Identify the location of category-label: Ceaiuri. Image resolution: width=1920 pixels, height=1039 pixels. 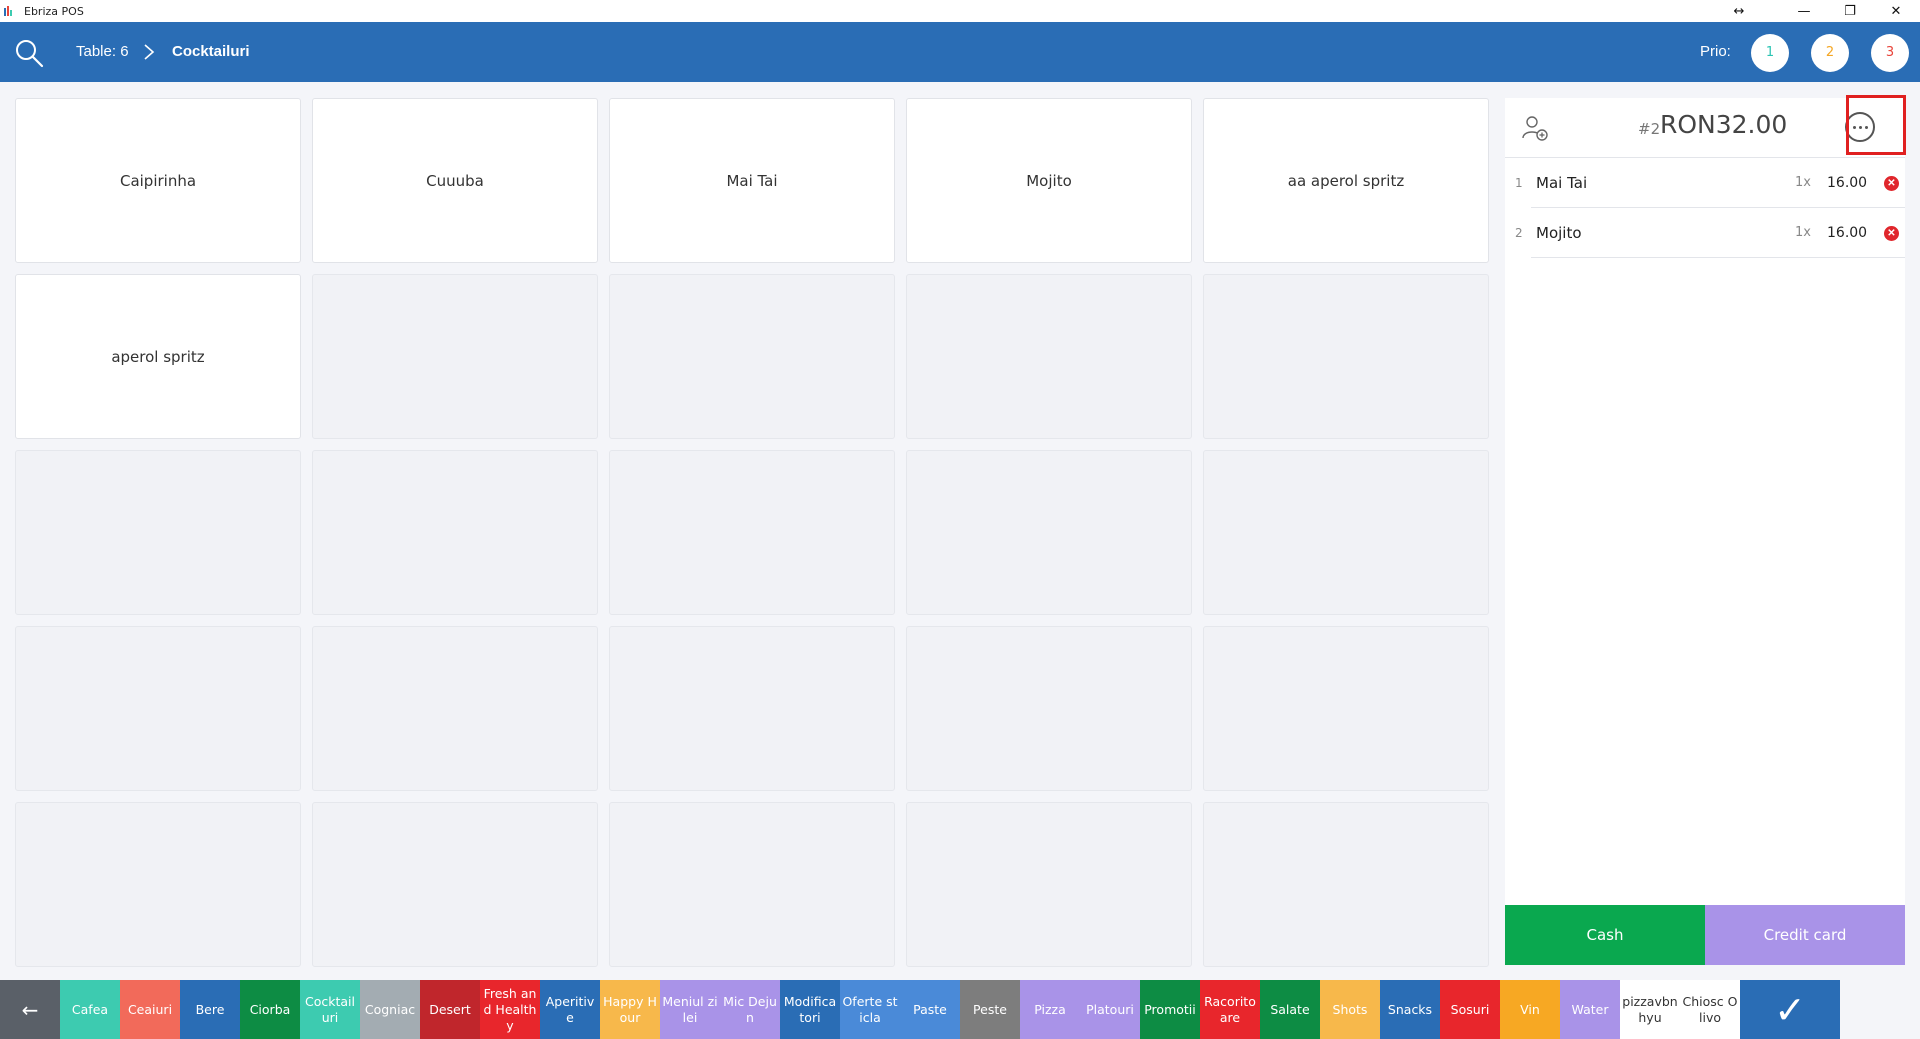
(150, 1009).